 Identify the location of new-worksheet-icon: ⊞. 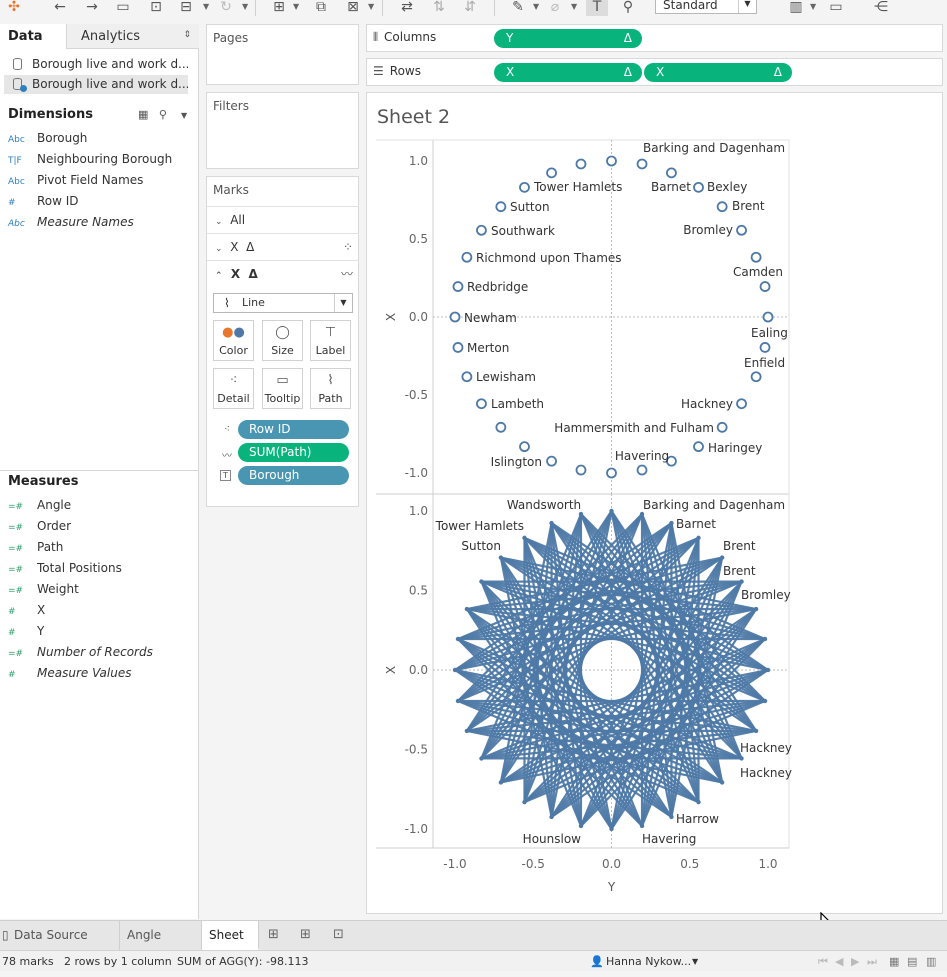
(273, 934).